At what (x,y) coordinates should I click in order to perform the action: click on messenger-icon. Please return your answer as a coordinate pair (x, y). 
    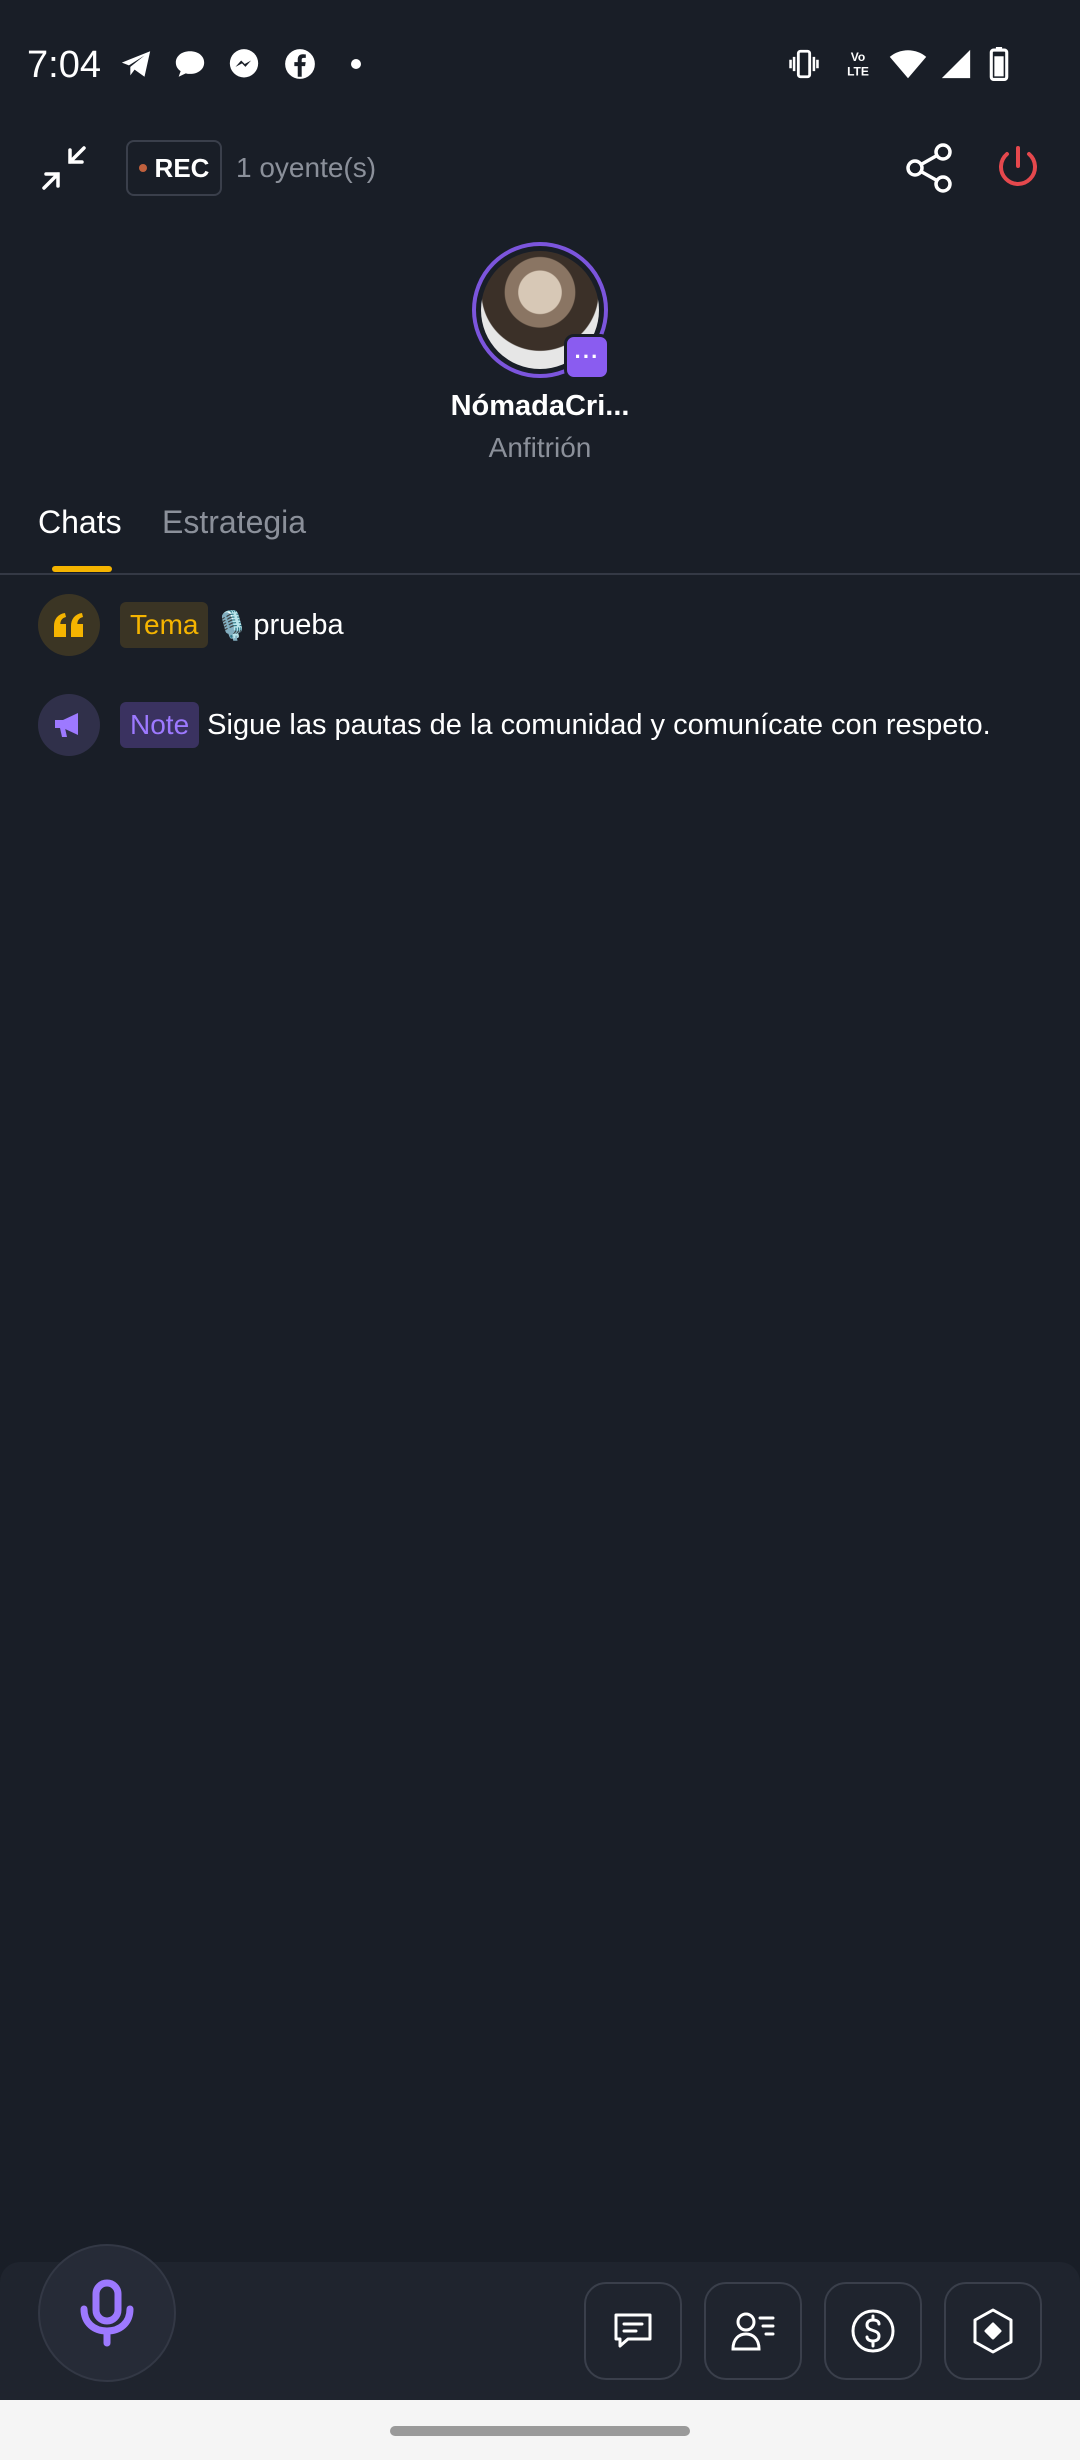
    Looking at the image, I should click on (244, 64).